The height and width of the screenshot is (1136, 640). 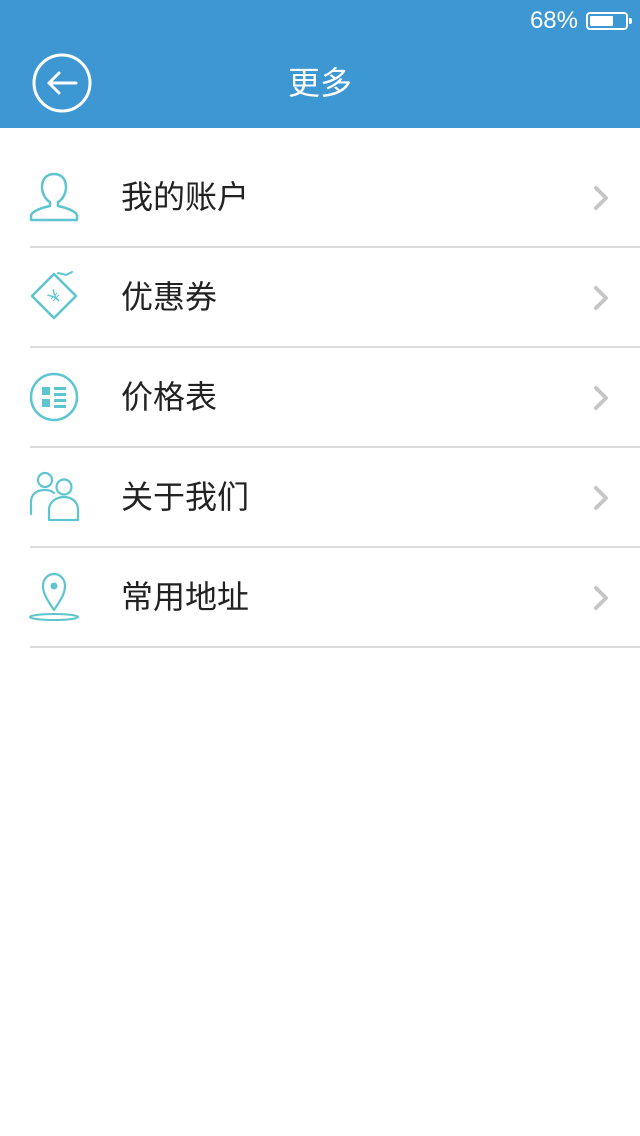 What do you see at coordinates (553, 20) in the screenshot?
I see `battery-percentage: 68%` at bounding box center [553, 20].